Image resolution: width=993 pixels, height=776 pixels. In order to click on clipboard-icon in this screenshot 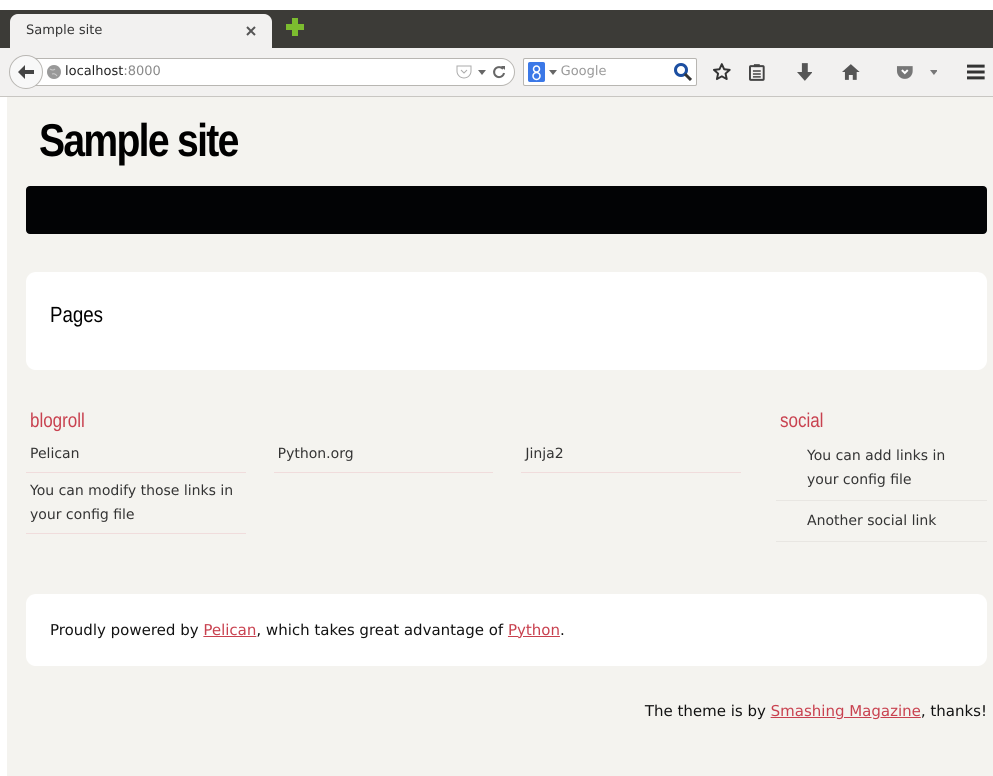, I will do `click(756, 72)`.